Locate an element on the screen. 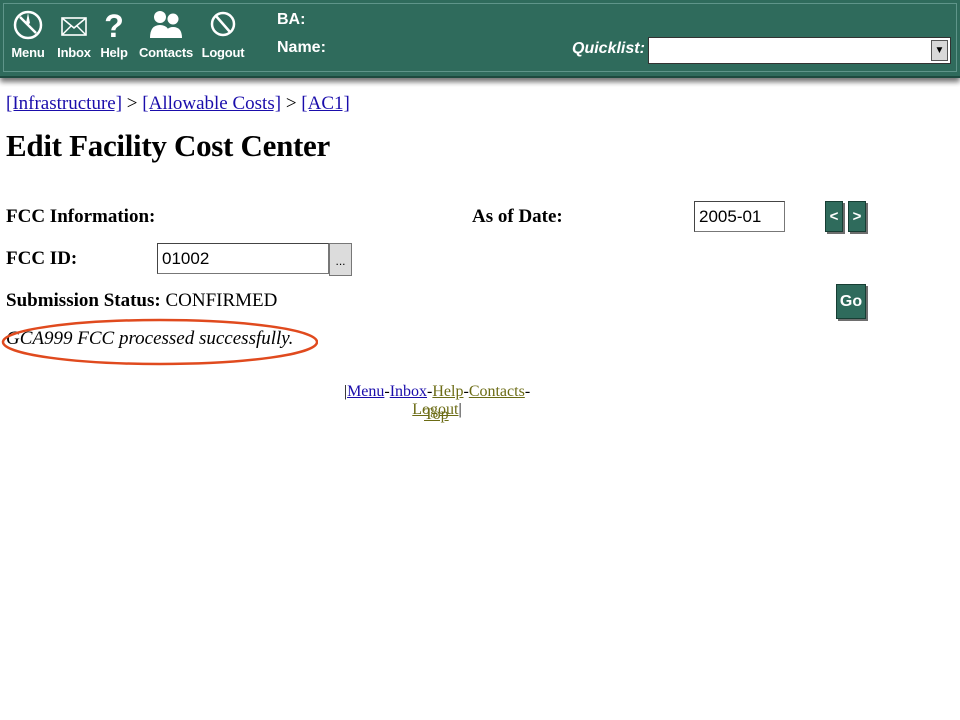 Image resolution: width=960 pixels, height=720 pixels. footer-link-contacts: Contacts is located at coordinates (497, 391).